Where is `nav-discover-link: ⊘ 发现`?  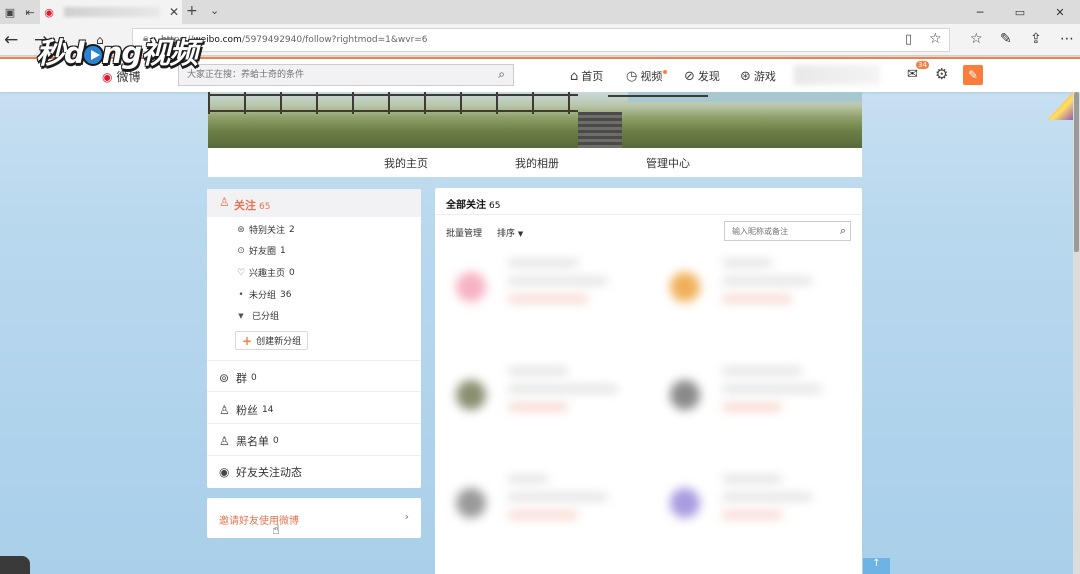
nav-discover-link: ⊘ 发现 is located at coordinates (702, 76).